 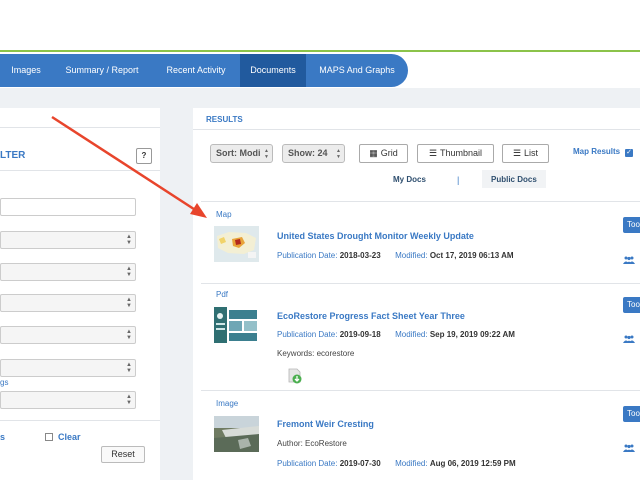 What do you see at coordinates (80, 170) in the screenshot?
I see `filter-divider` at bounding box center [80, 170].